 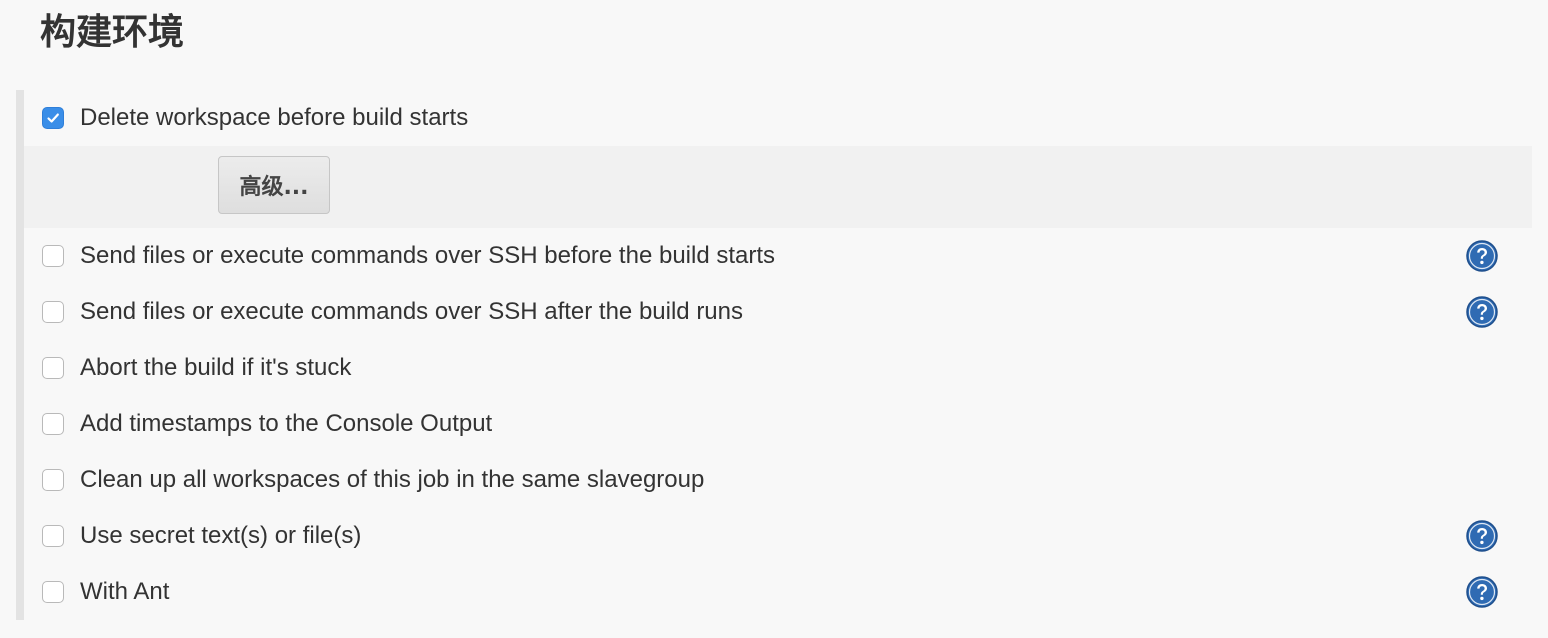 What do you see at coordinates (53, 256) in the screenshot?
I see `ssh-before-build-checkbox` at bounding box center [53, 256].